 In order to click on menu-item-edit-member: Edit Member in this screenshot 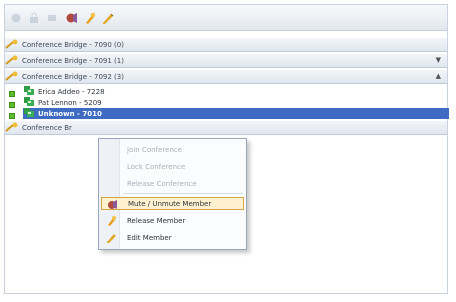, I will do `click(172, 237)`.